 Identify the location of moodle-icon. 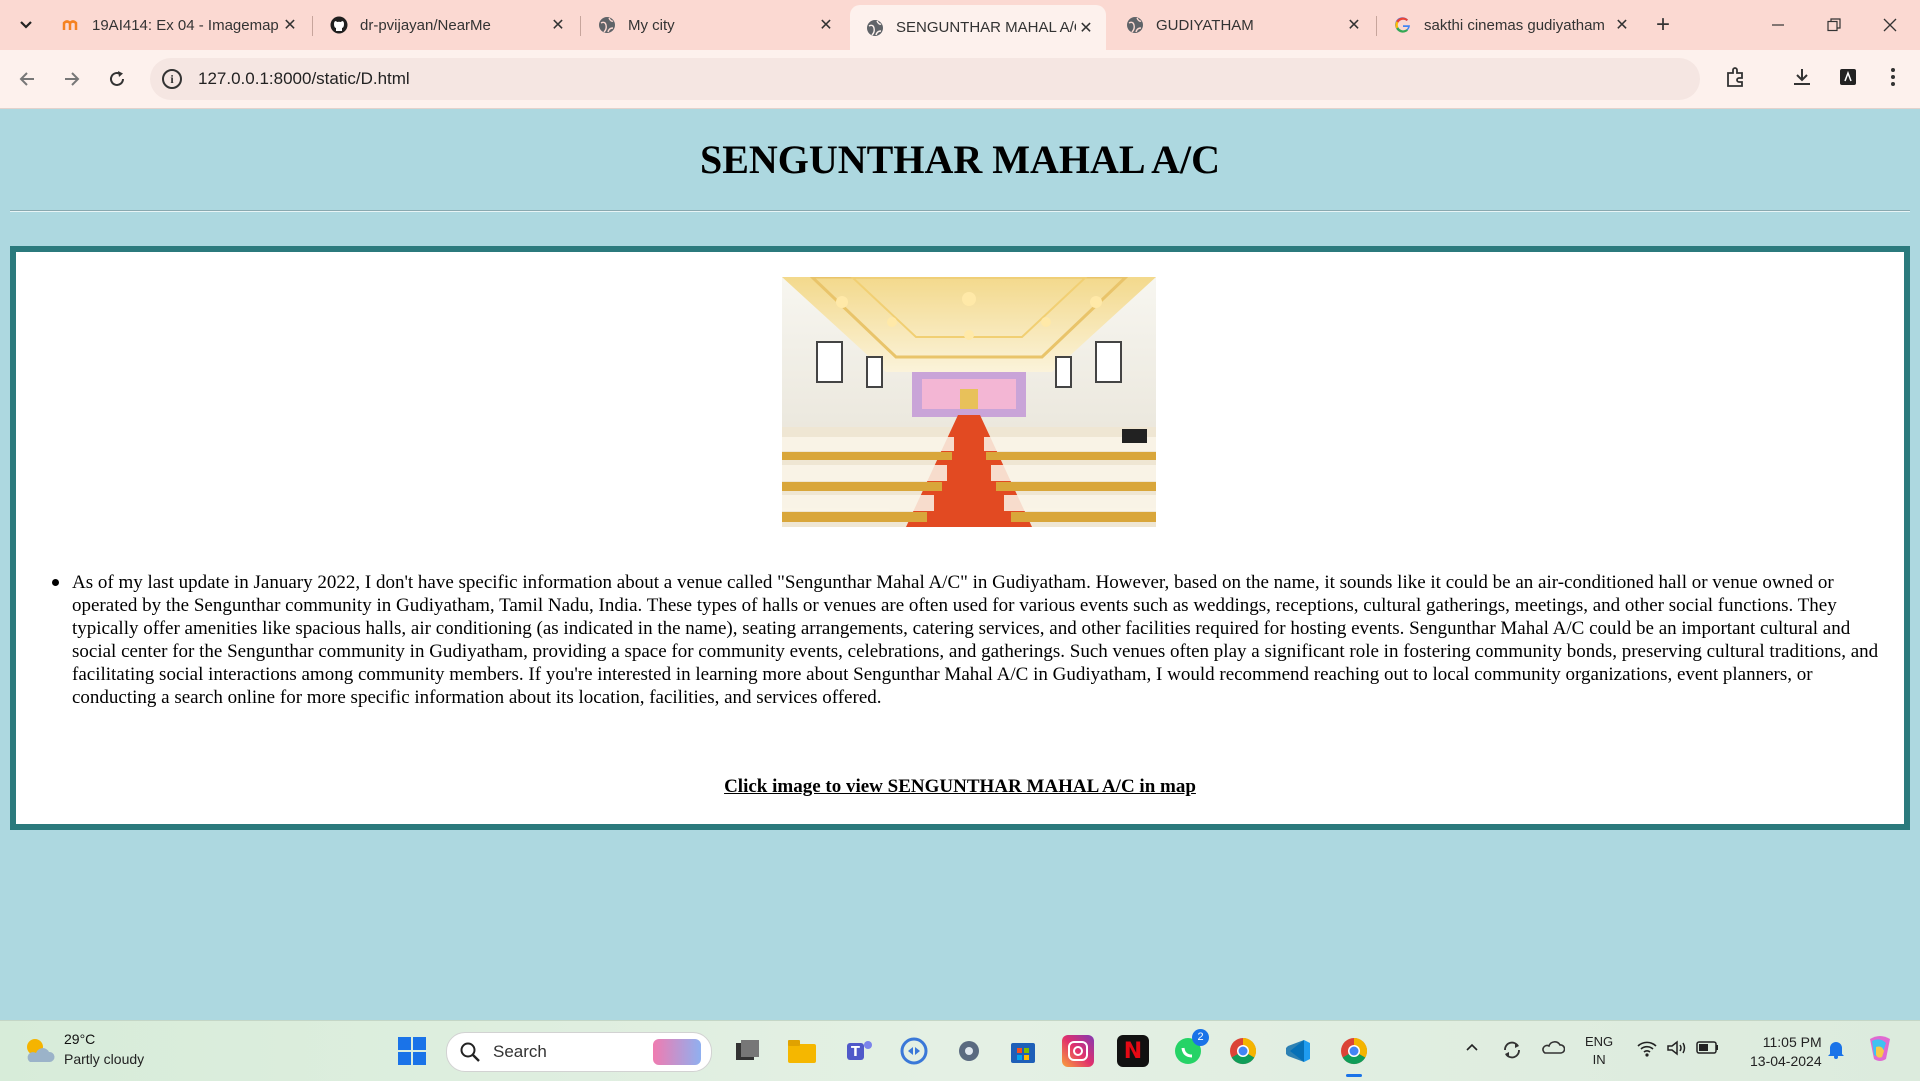
(71, 25).